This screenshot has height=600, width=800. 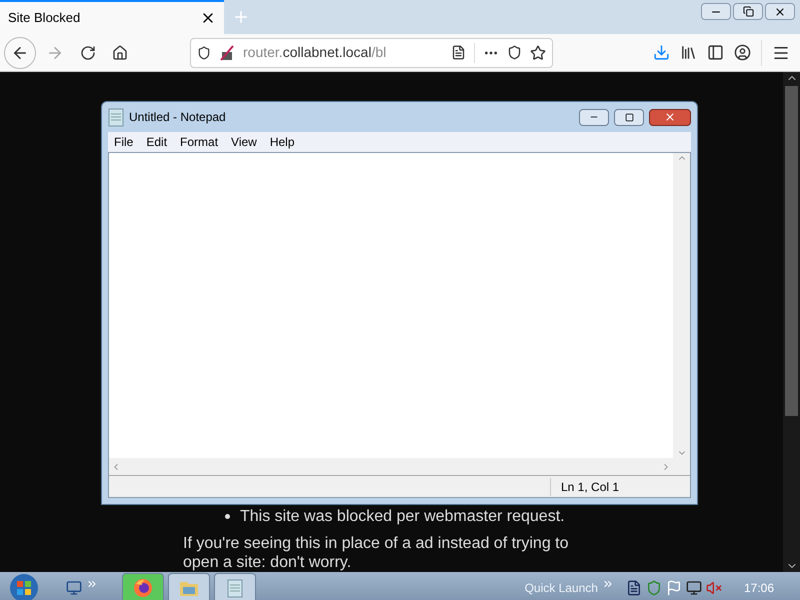 I want to click on download-icon, so click(x=661, y=52).